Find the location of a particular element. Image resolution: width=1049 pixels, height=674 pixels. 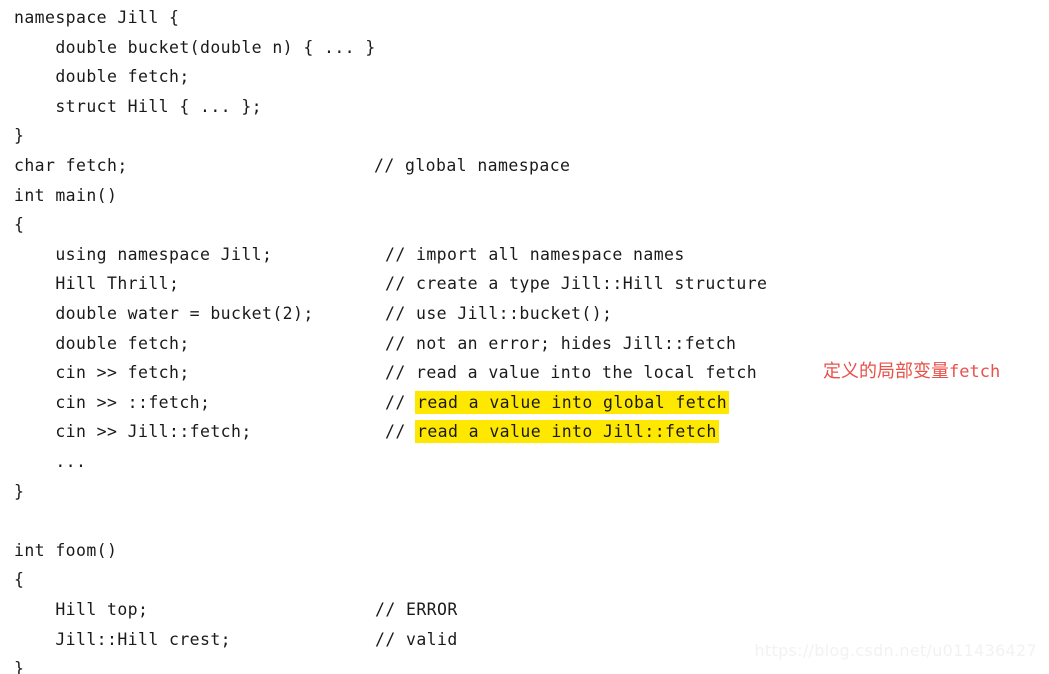

code-comment-highlighted: // read a value into global fetch is located at coordinates (557, 402).